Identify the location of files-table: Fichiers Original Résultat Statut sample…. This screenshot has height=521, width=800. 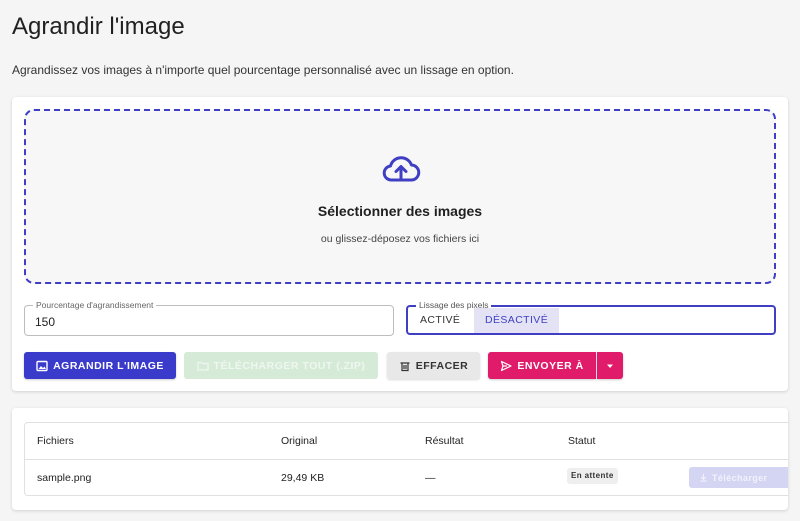
(406, 459).